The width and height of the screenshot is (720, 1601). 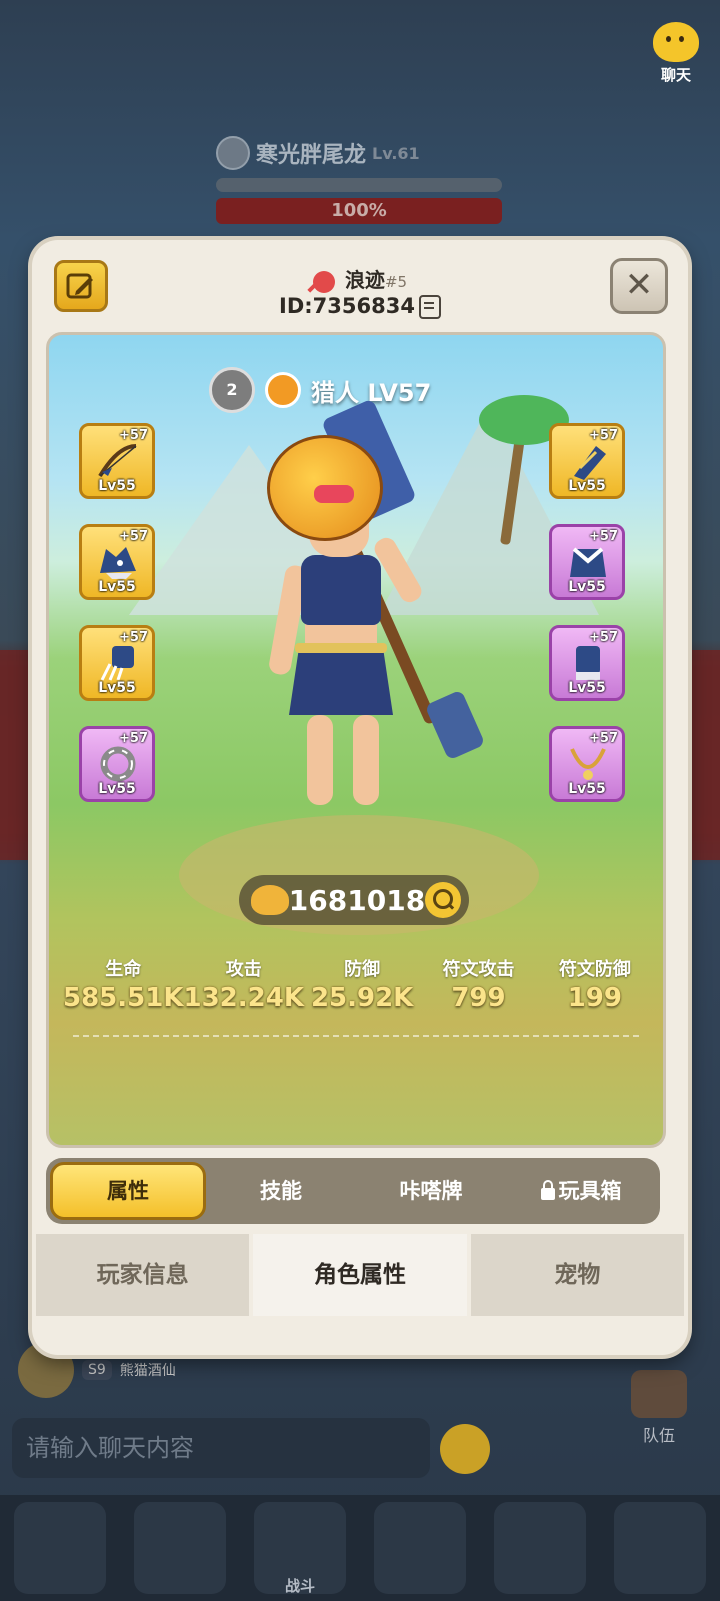 I want to click on gear-slot-necklace: +57 Lv55, so click(x=587, y=764).